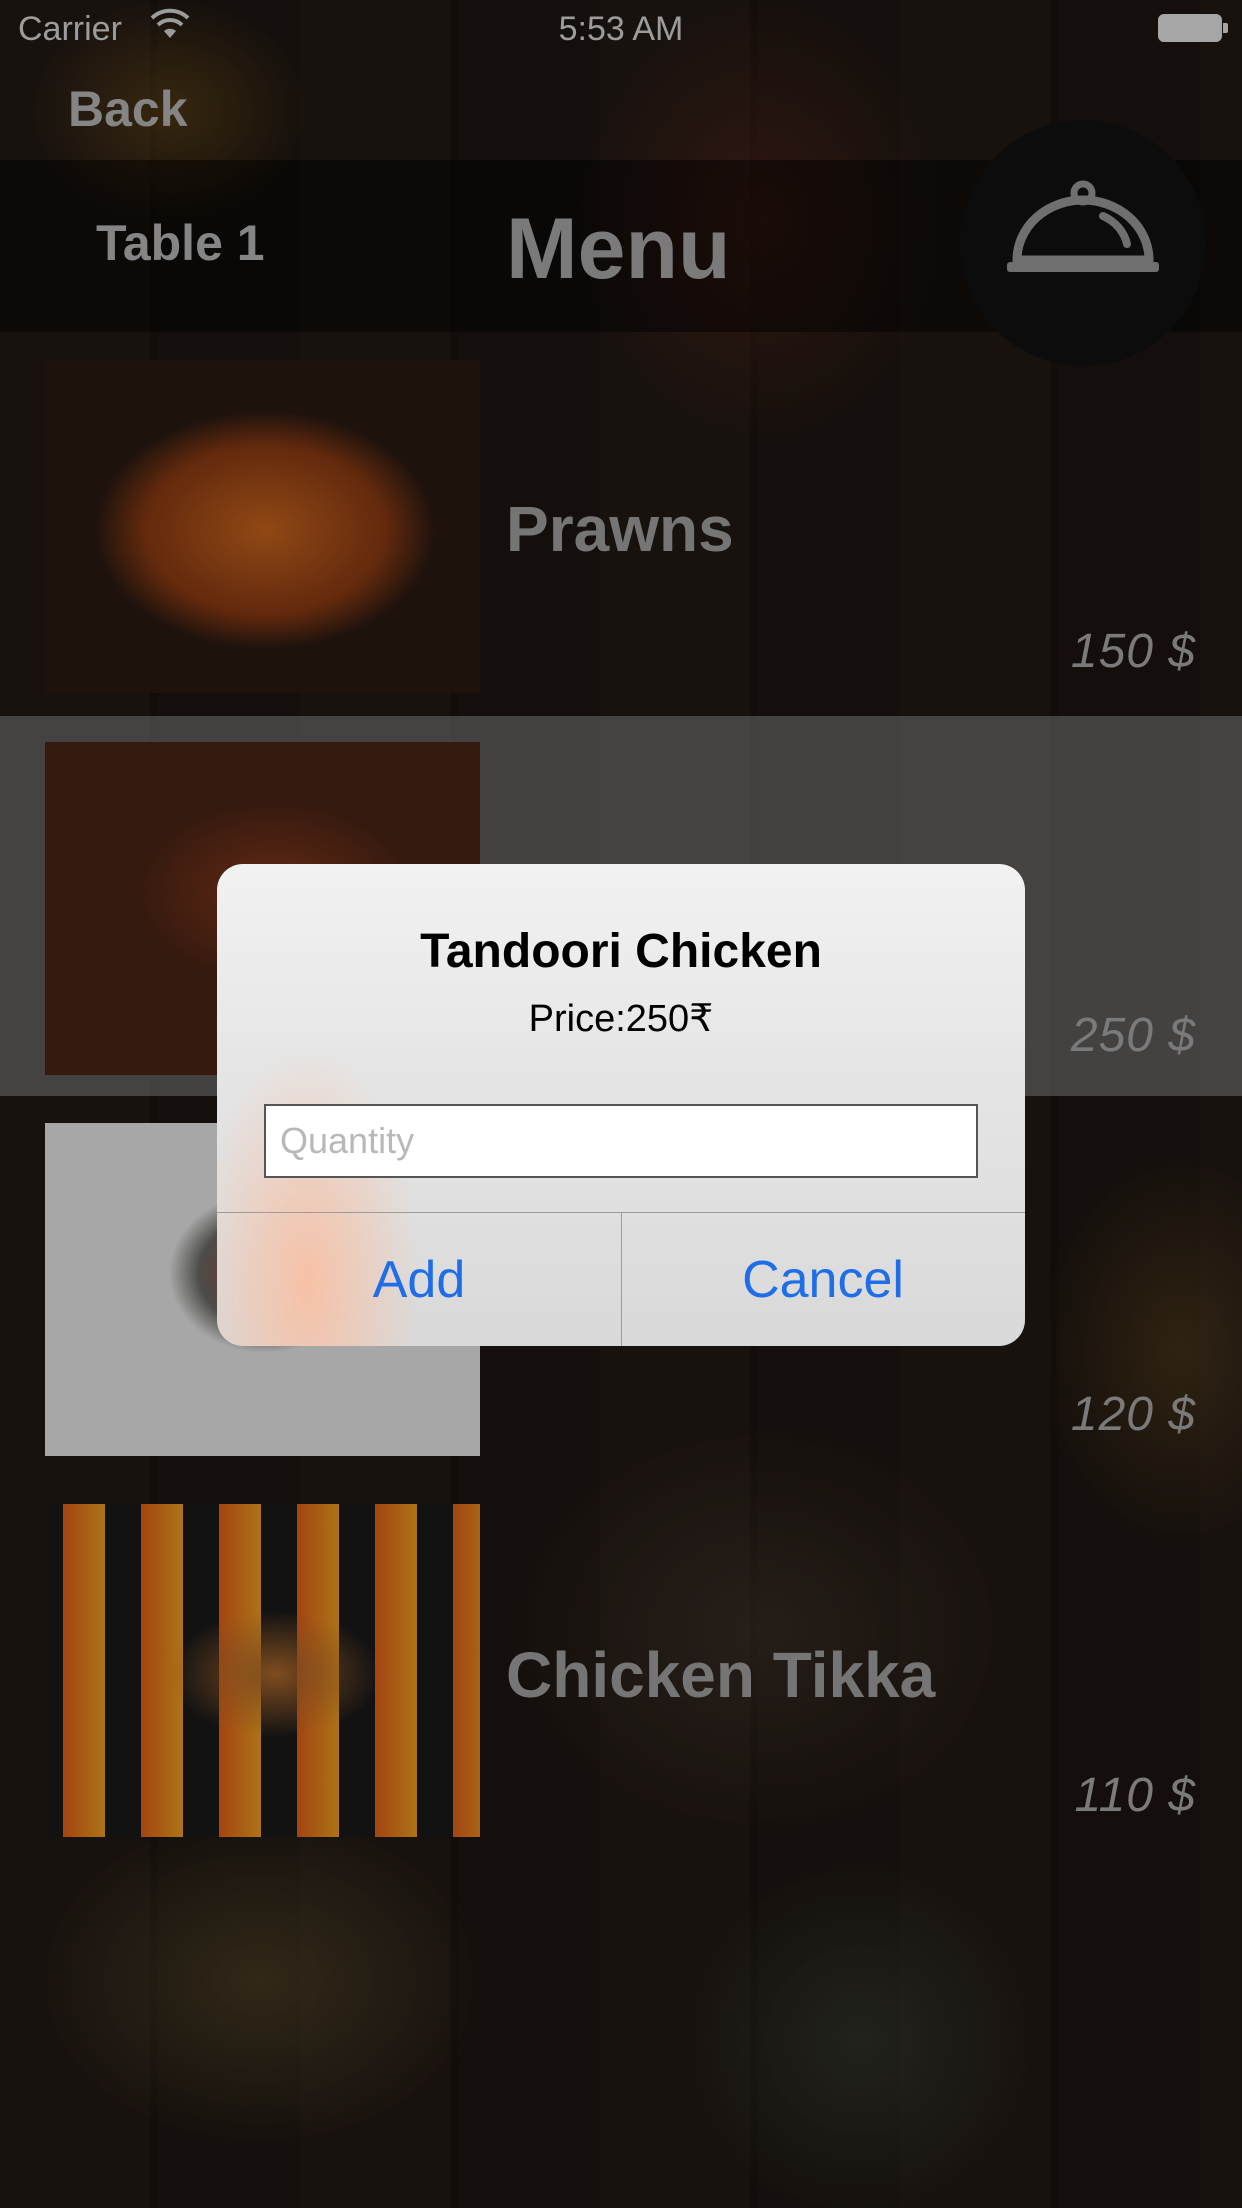 This screenshot has width=1242, height=2208. I want to click on add-item-dialog: Tandoori Chicken Price:250₹ Add Cancel, so click(621, 1105).